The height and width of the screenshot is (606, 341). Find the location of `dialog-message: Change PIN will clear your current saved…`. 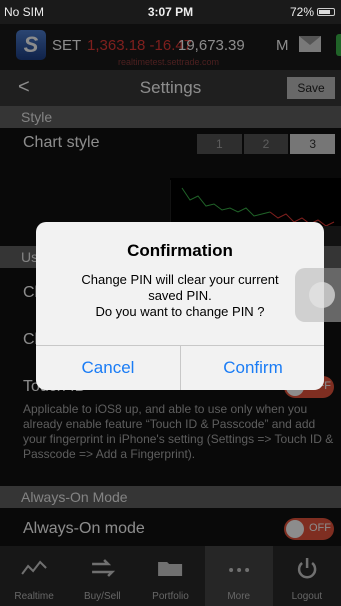

dialog-message: Change PIN will clear your current saved… is located at coordinates (180, 296).